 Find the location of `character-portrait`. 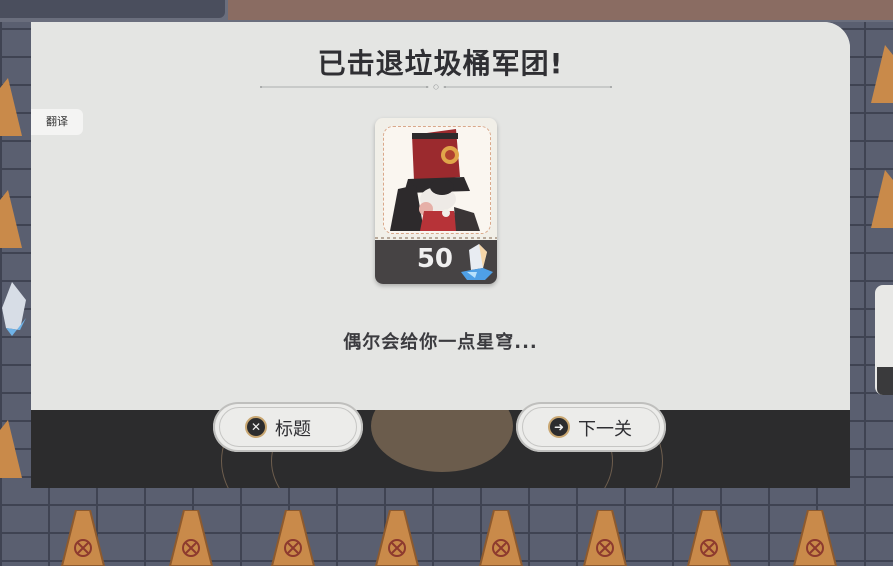

character-portrait is located at coordinates (437, 180).